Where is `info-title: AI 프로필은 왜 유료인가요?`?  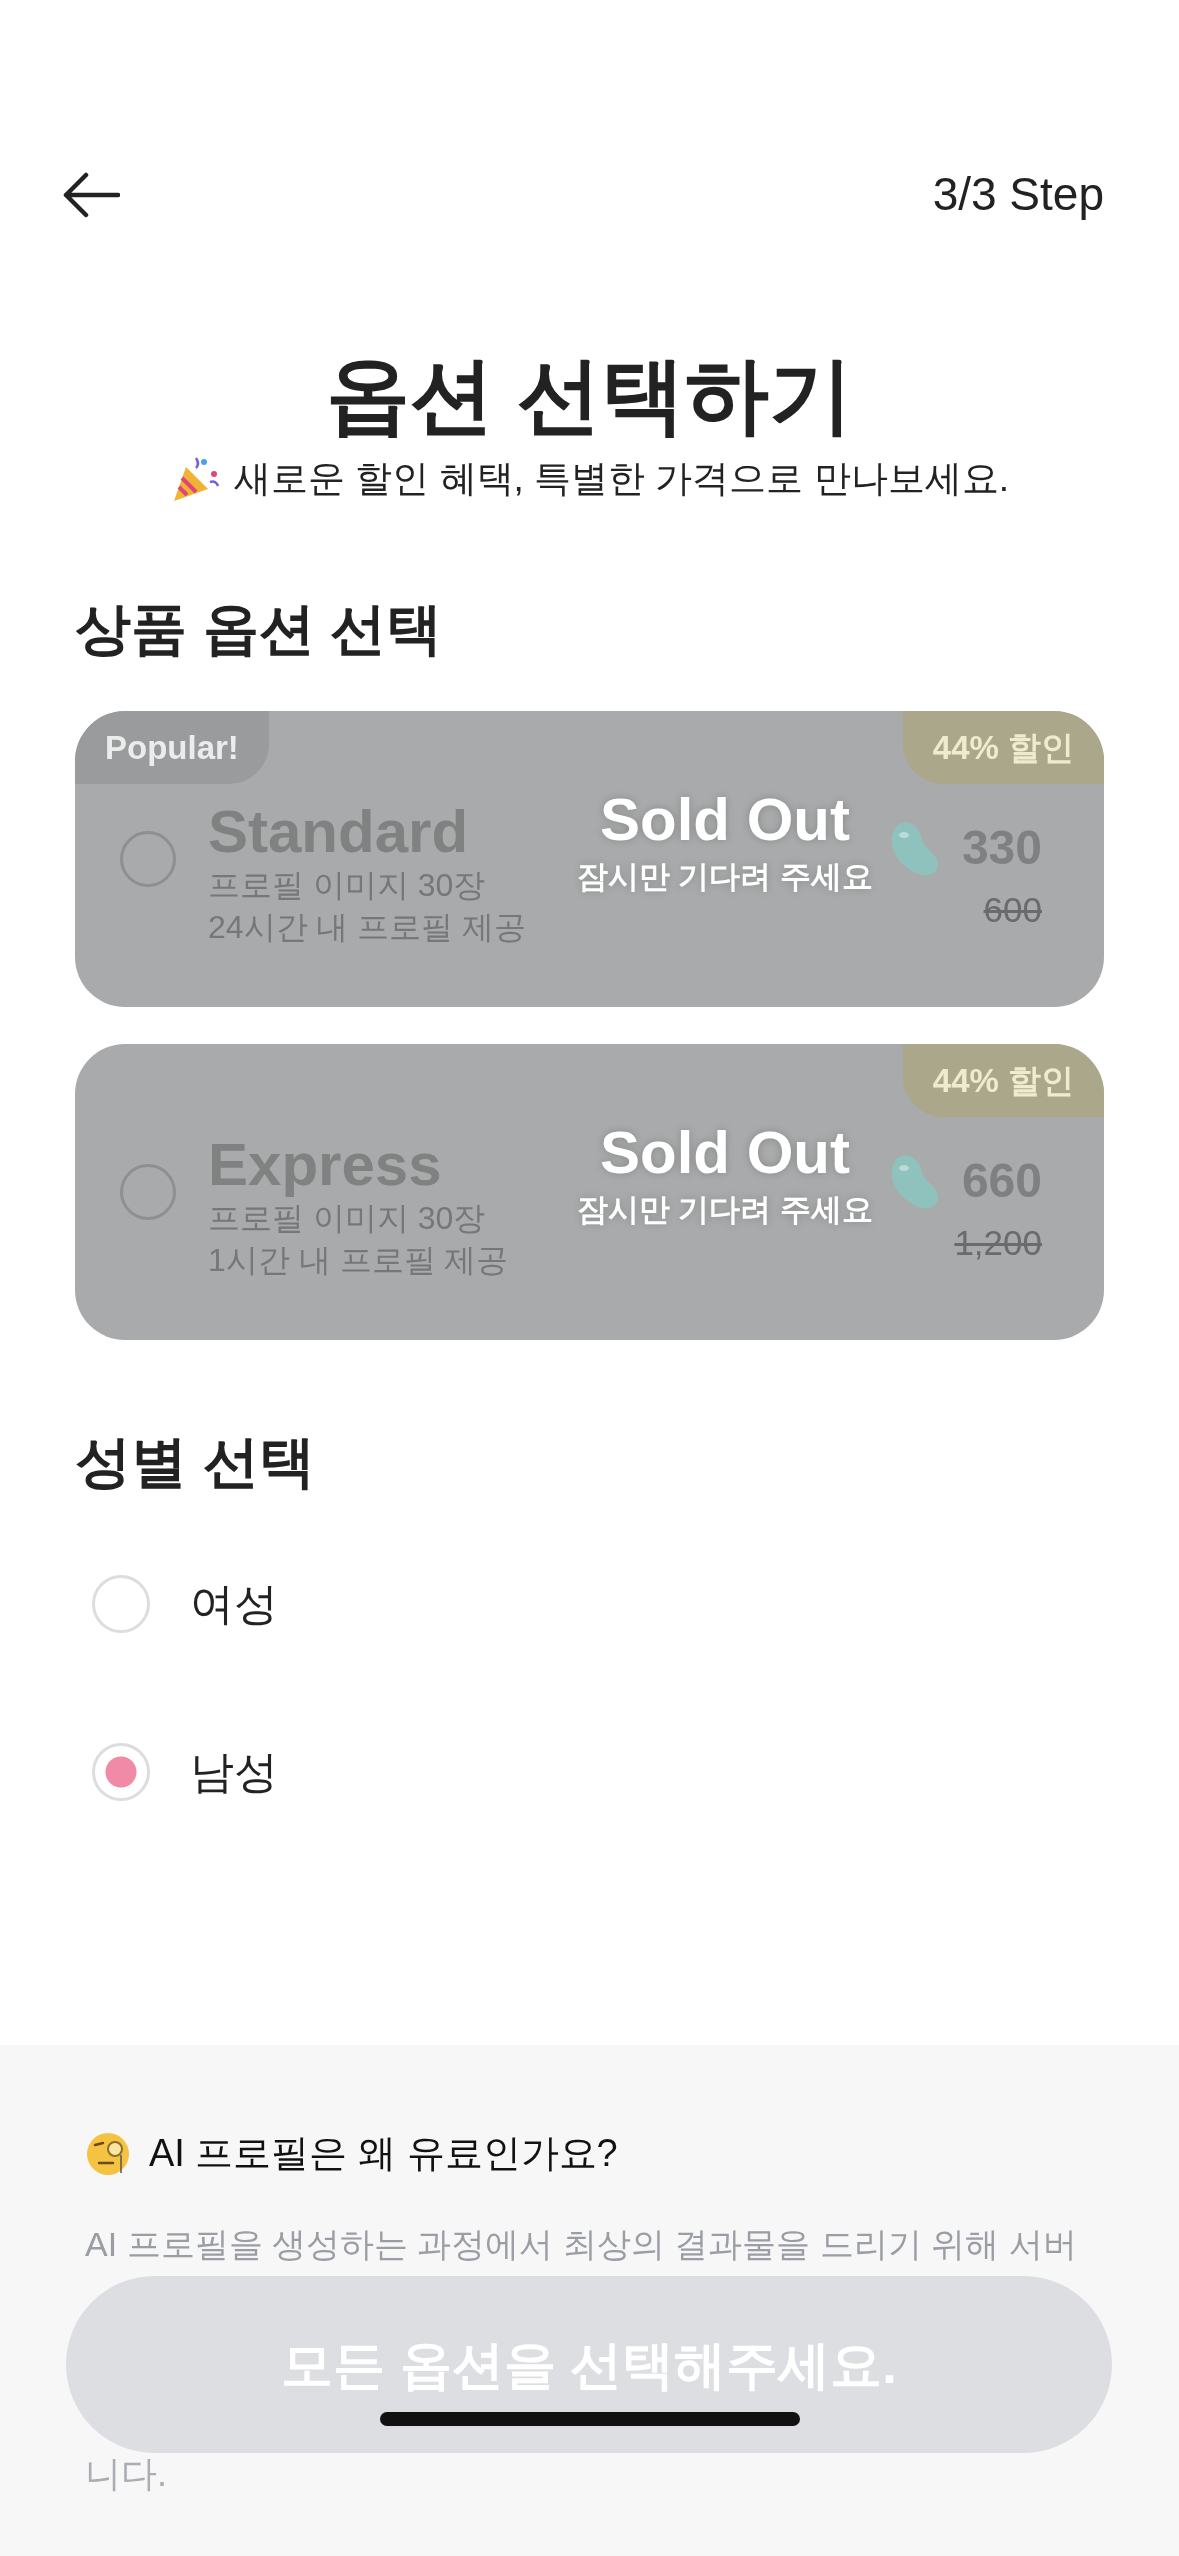 info-title: AI 프로필은 왜 유료인가요? is located at coordinates (383, 2153).